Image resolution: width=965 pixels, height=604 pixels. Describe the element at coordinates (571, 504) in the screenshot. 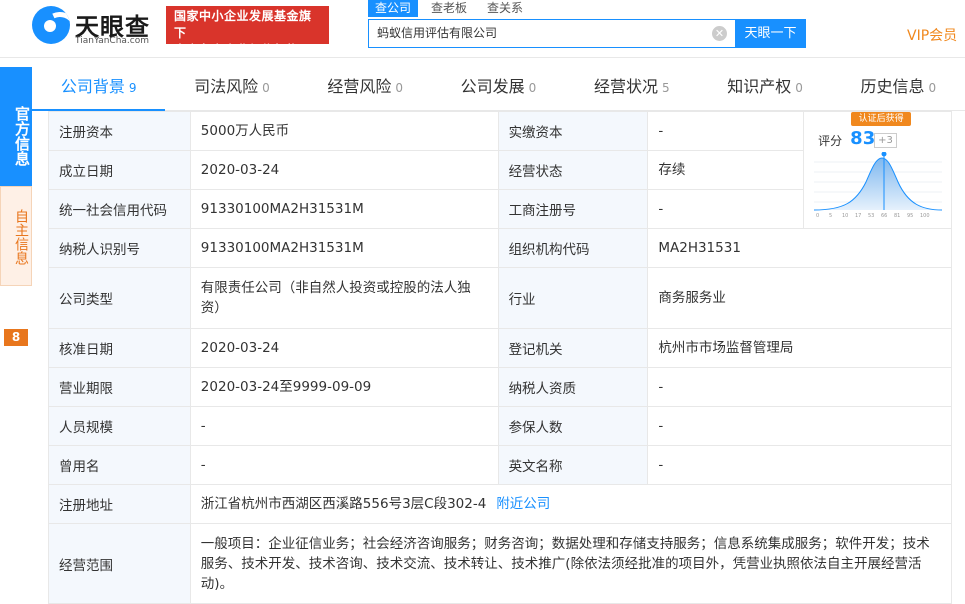

I see `address-cell: 浙江省杭州市西湖区西溪路556号3层C段302-4 附近公司` at that location.